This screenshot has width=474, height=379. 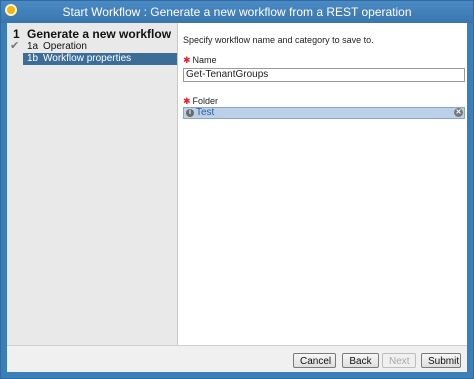 What do you see at coordinates (324, 75) in the screenshot?
I see `name-input: Get-TenantGroups` at bounding box center [324, 75].